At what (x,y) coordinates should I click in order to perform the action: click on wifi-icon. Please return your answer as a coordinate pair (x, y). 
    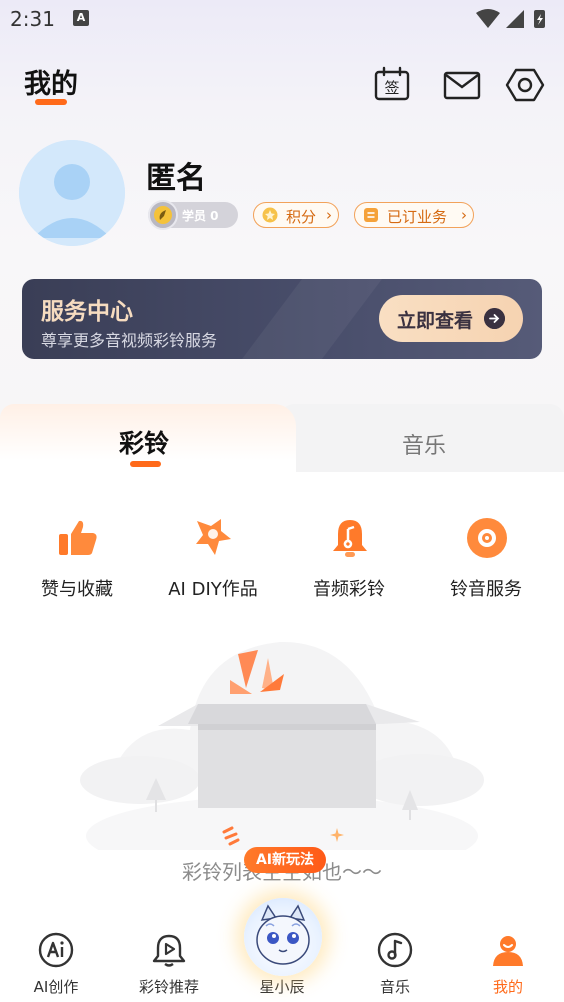
    Looking at the image, I should click on (488, 18).